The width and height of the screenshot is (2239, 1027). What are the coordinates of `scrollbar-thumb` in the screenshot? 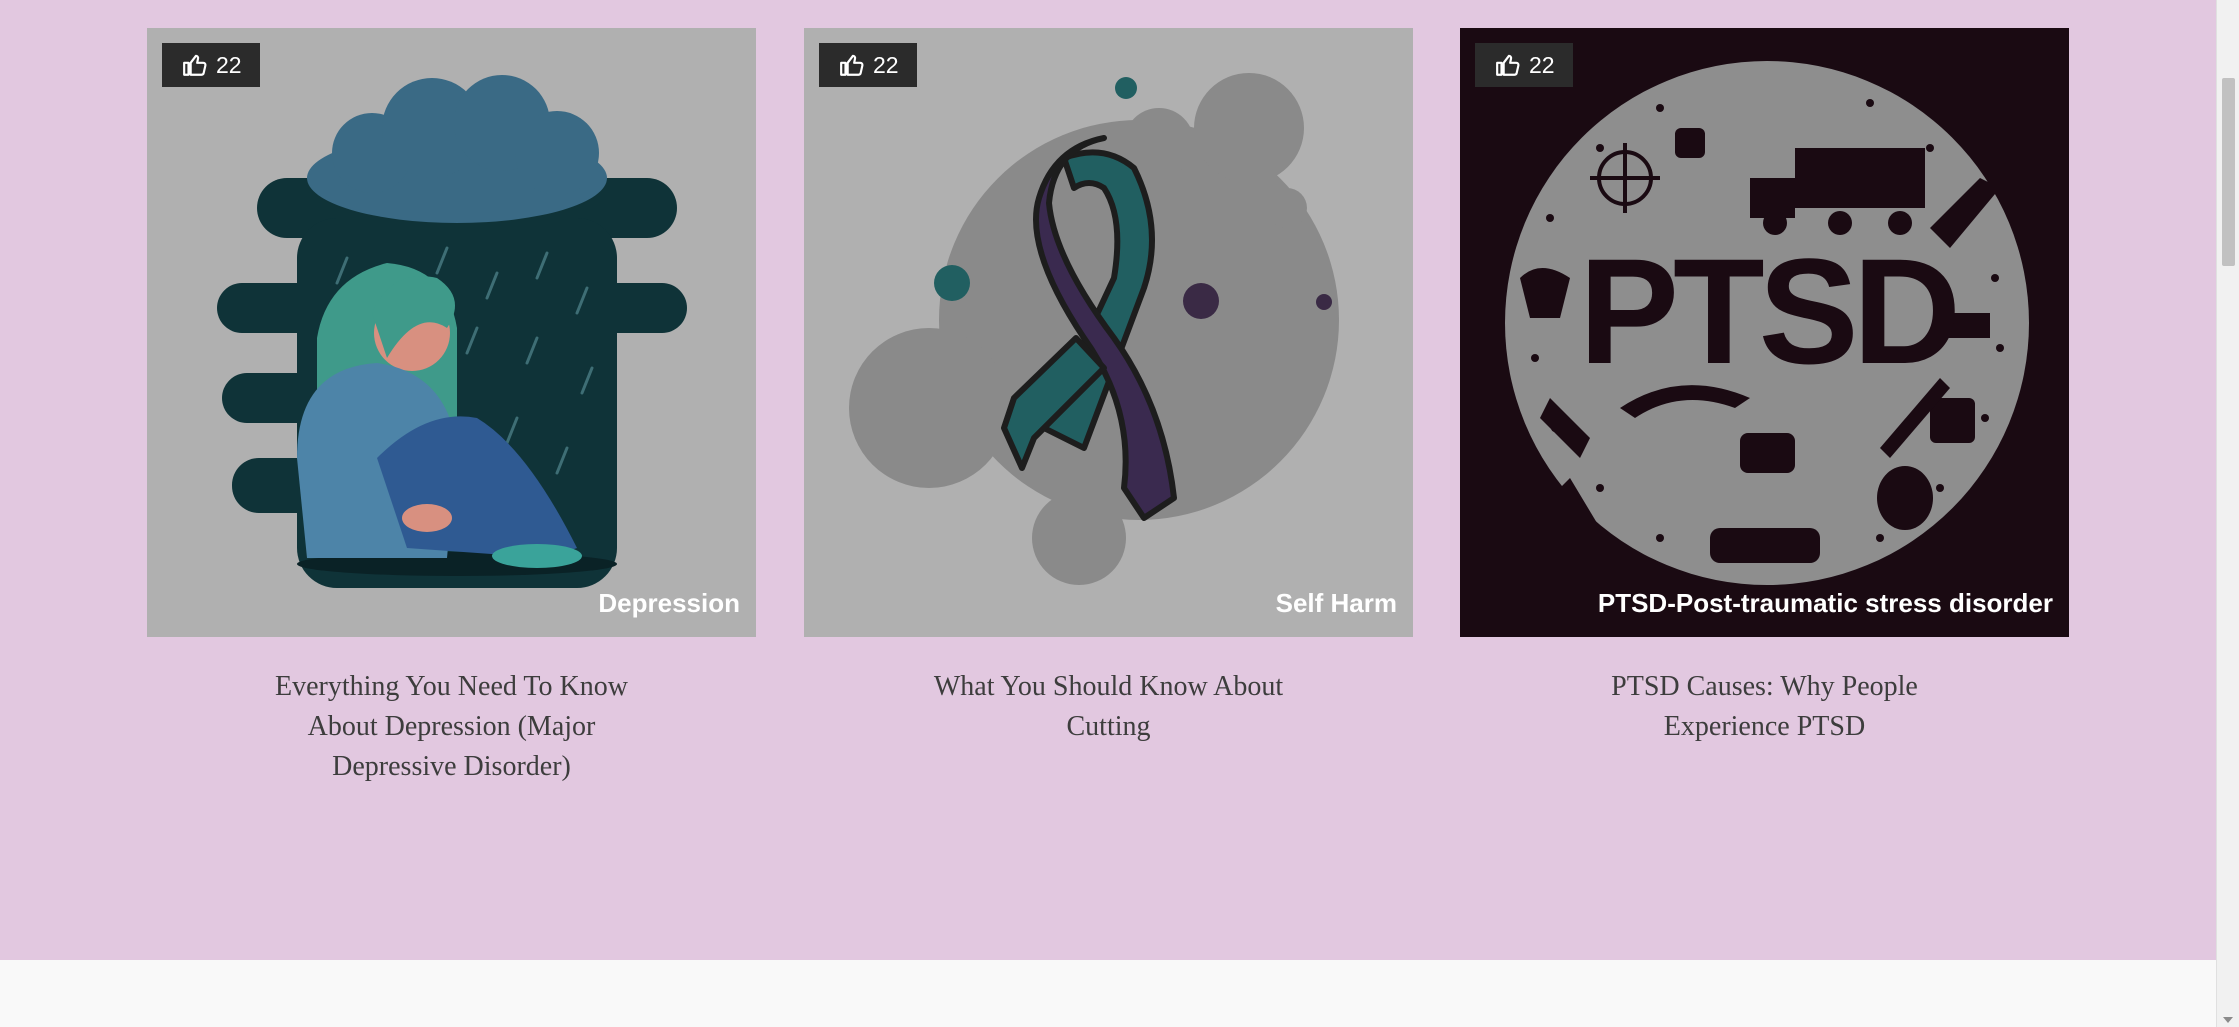 It's located at (2228, 172).